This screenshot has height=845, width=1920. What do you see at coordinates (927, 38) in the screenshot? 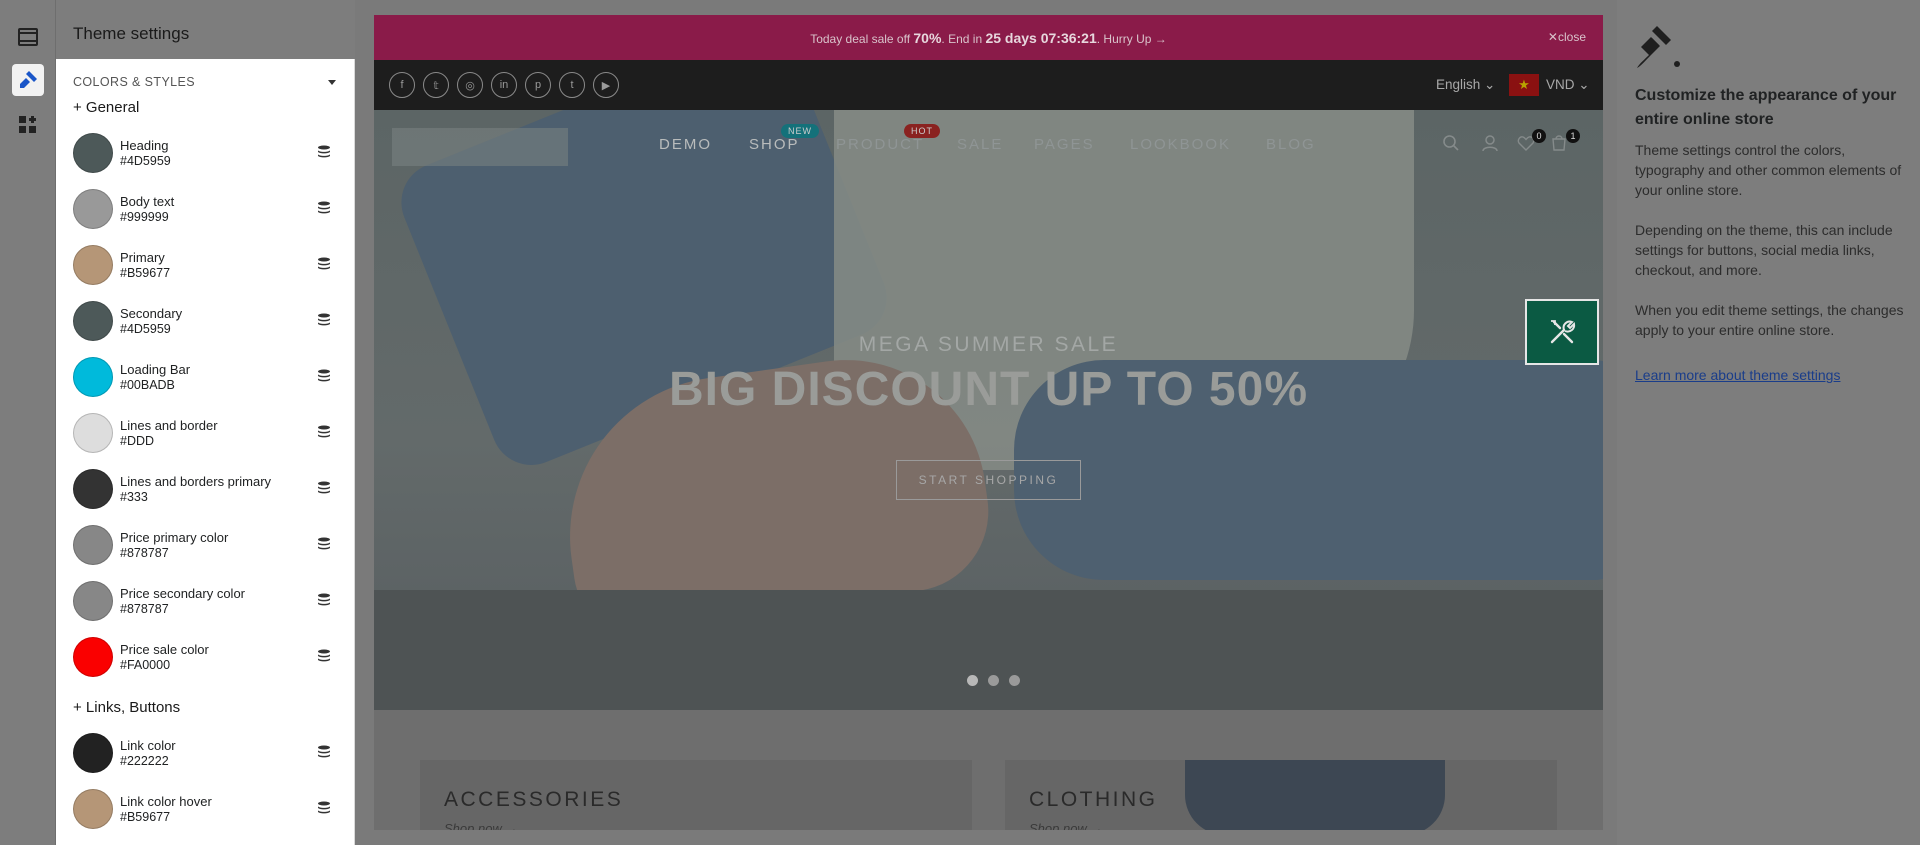
I see `announcement-percent: 70%` at bounding box center [927, 38].